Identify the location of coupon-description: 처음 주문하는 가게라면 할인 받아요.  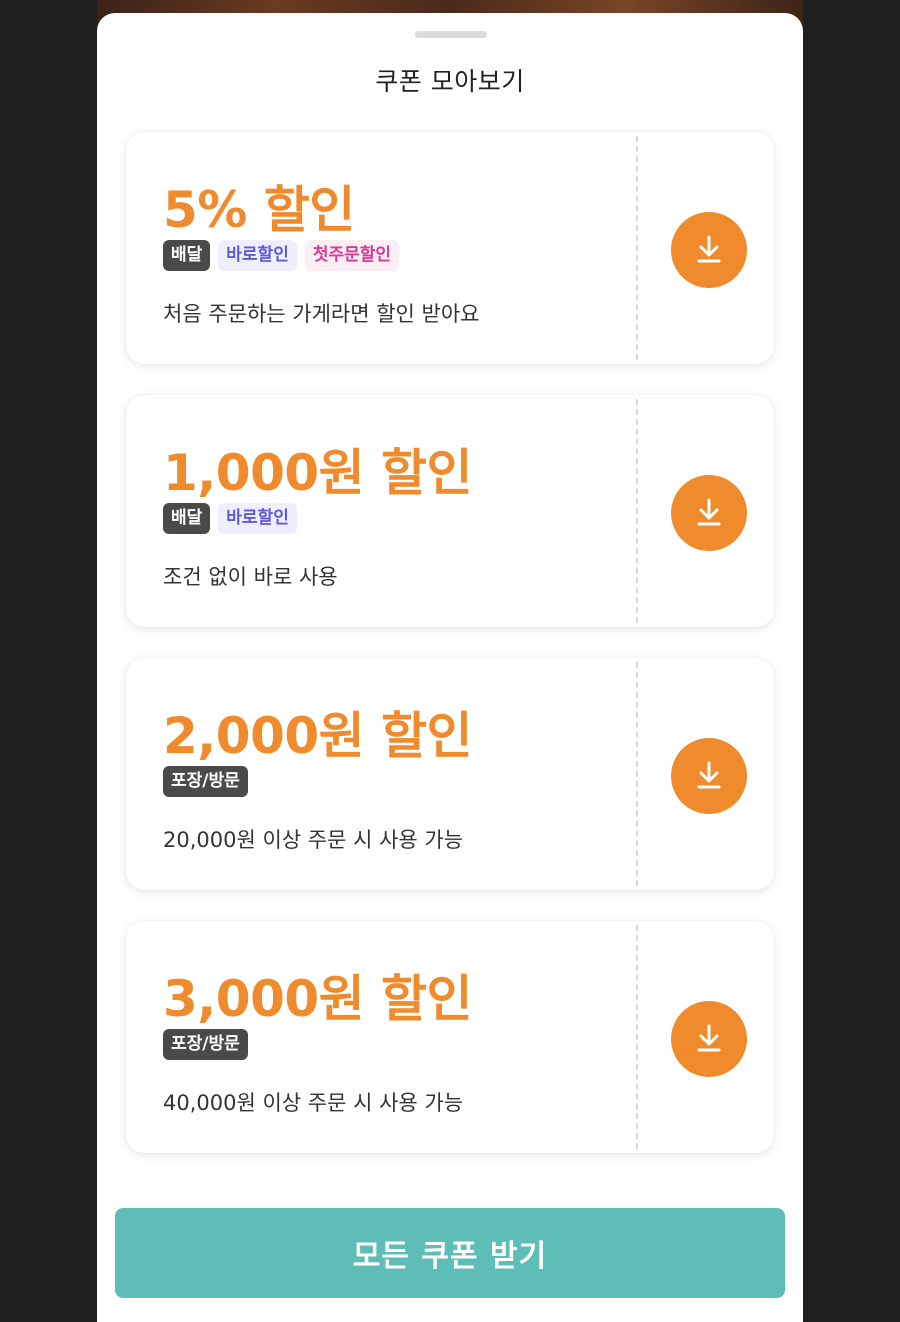
(321, 314).